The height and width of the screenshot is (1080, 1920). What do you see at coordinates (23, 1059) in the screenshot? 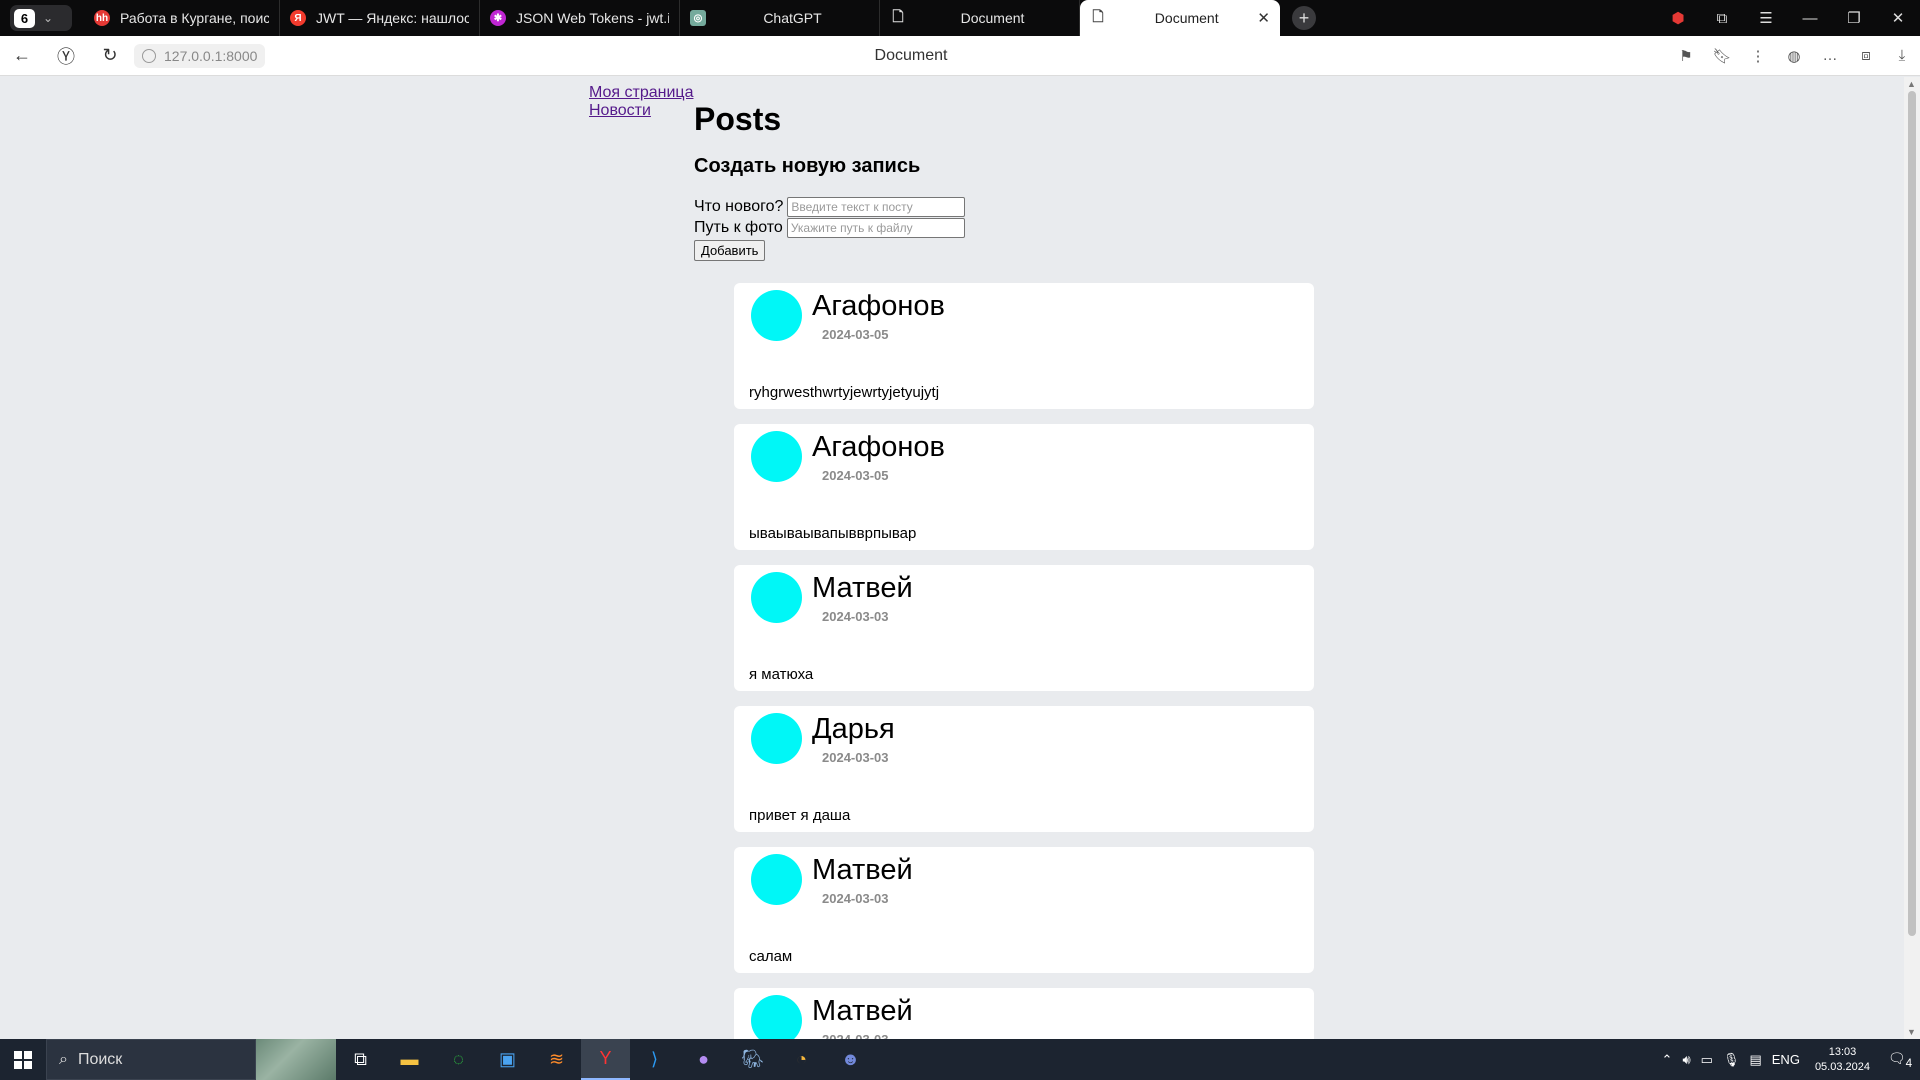
I see `start-button` at bounding box center [23, 1059].